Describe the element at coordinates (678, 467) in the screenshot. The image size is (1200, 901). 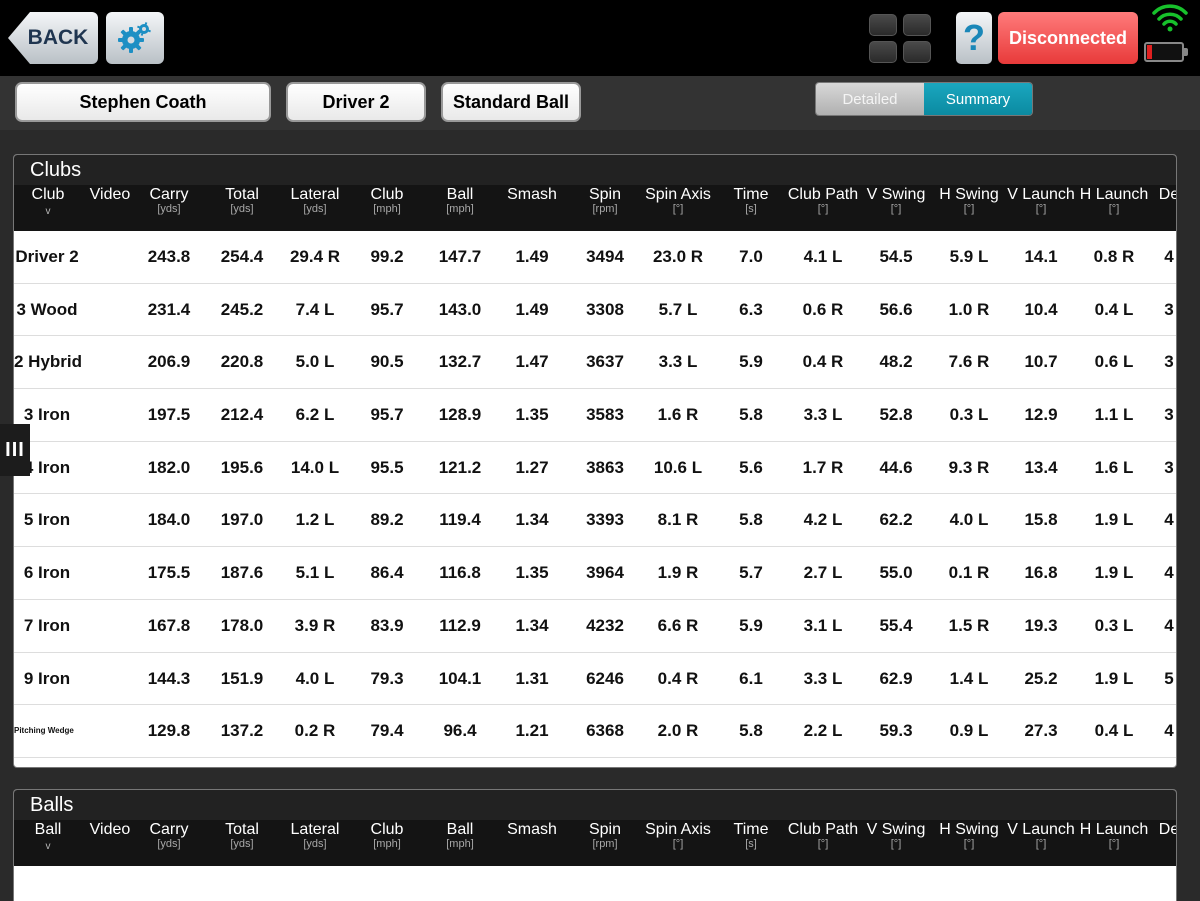
I see `cell-spin-axis: 10.6 L` at that location.